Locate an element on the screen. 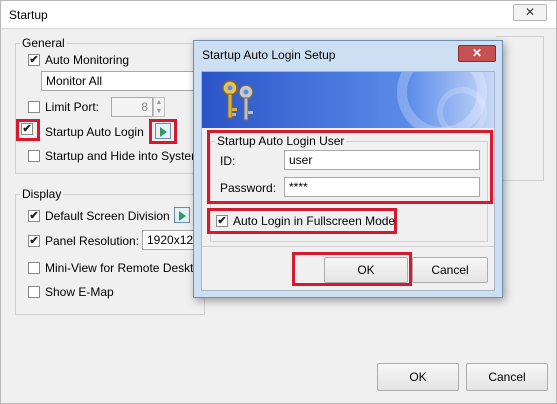  limit-port-input: 8 is located at coordinates (132, 107).